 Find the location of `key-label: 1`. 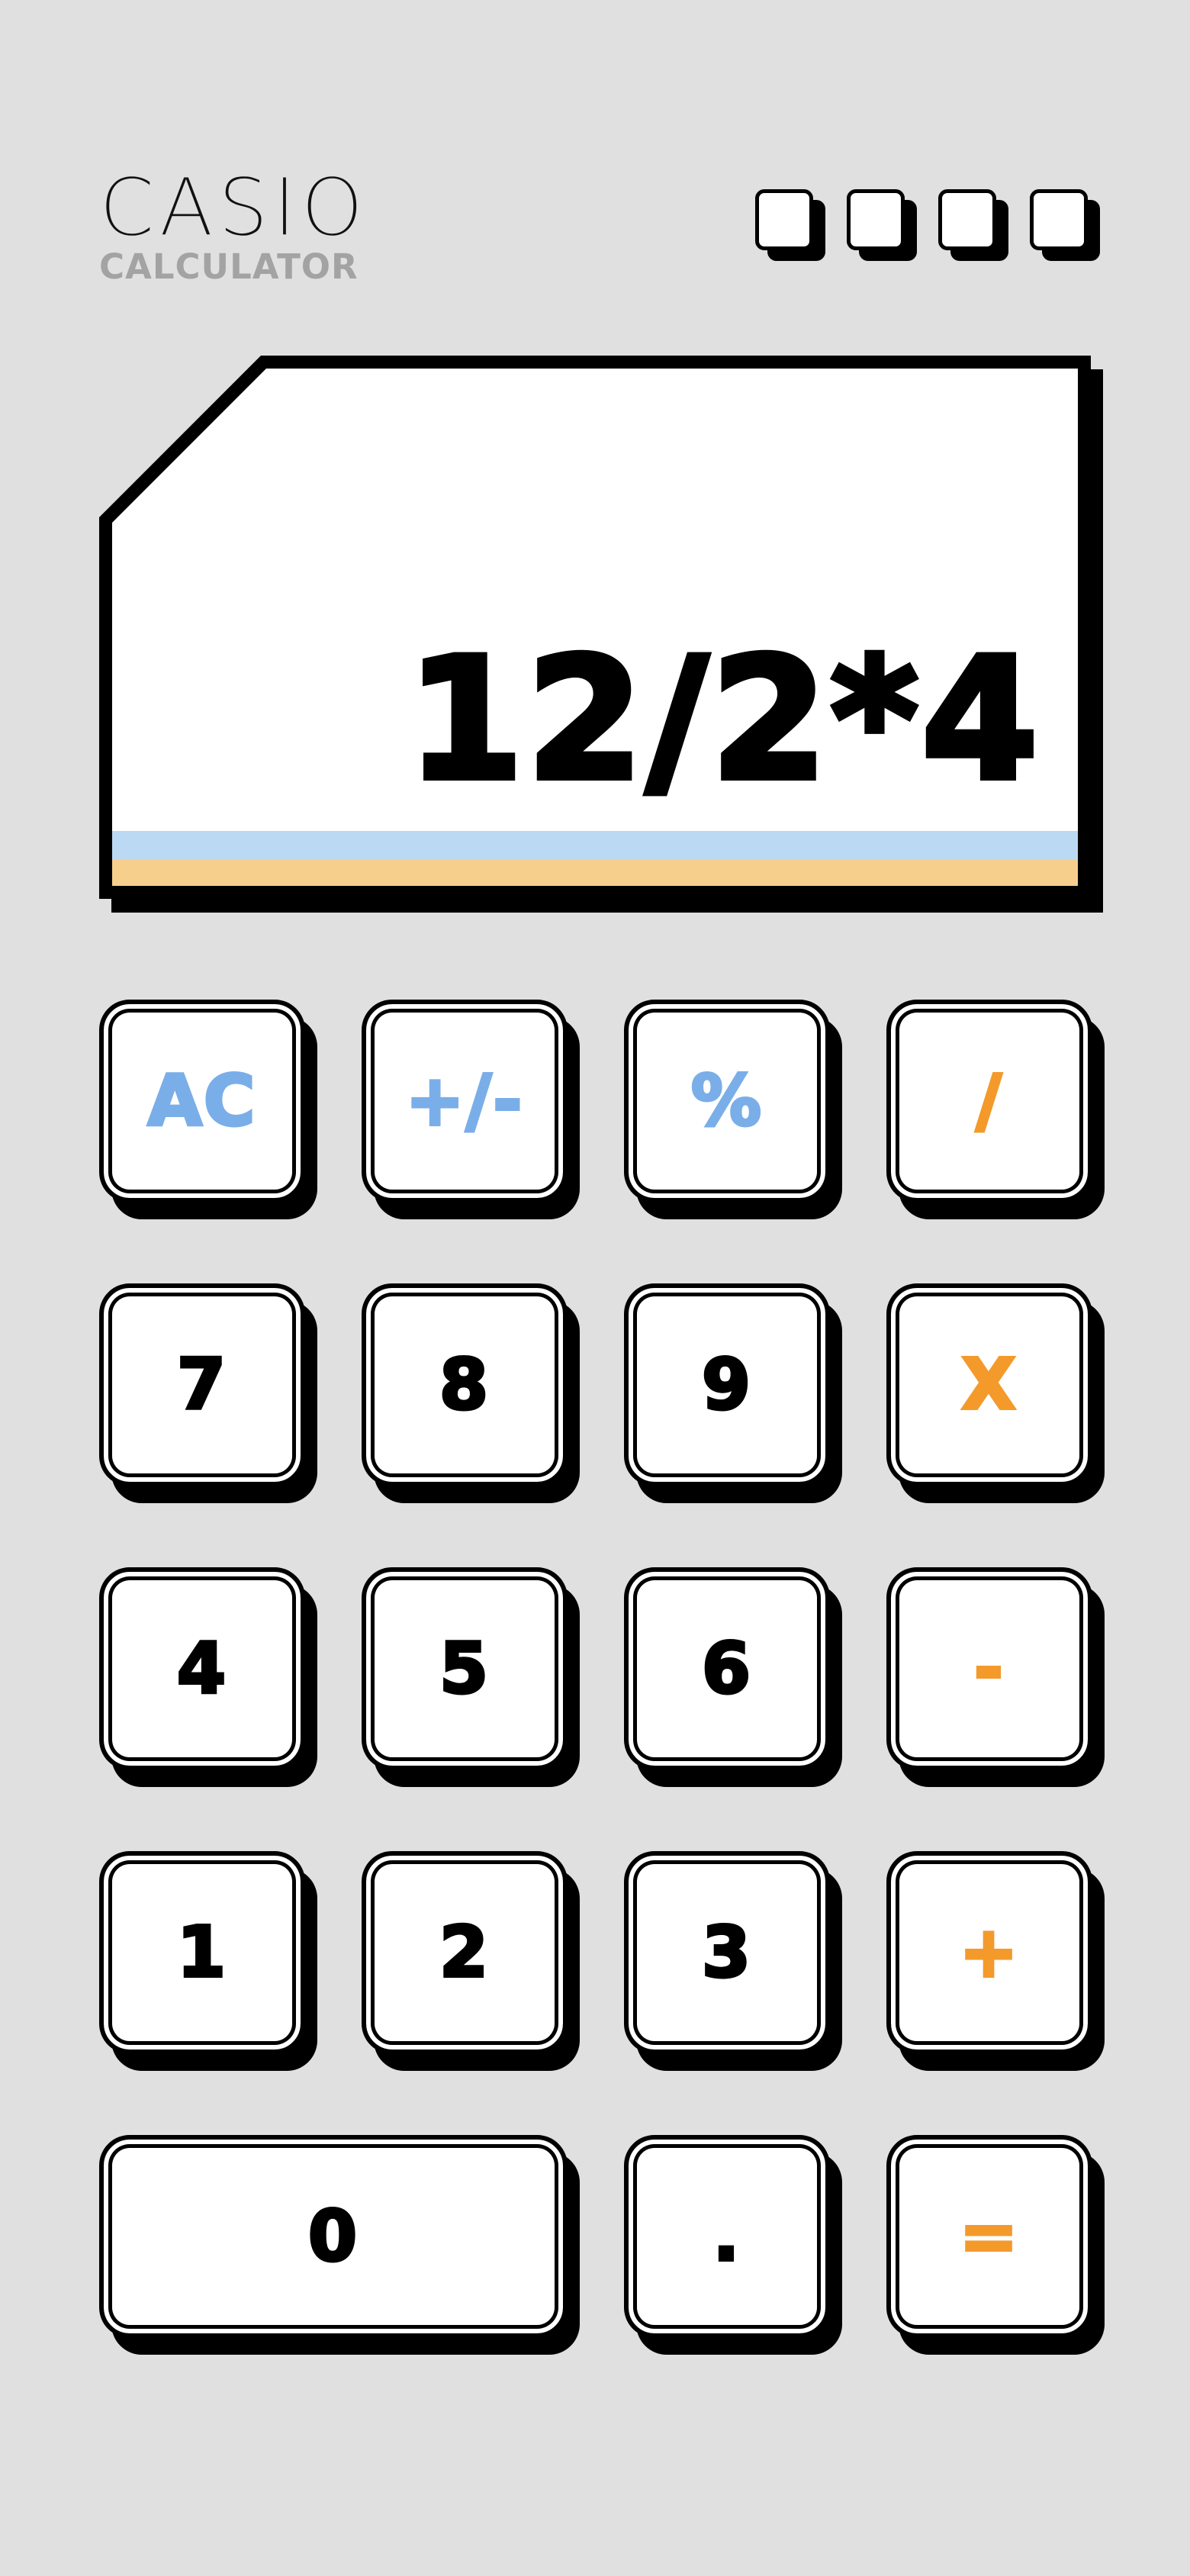

key-label: 1 is located at coordinates (201, 1952).